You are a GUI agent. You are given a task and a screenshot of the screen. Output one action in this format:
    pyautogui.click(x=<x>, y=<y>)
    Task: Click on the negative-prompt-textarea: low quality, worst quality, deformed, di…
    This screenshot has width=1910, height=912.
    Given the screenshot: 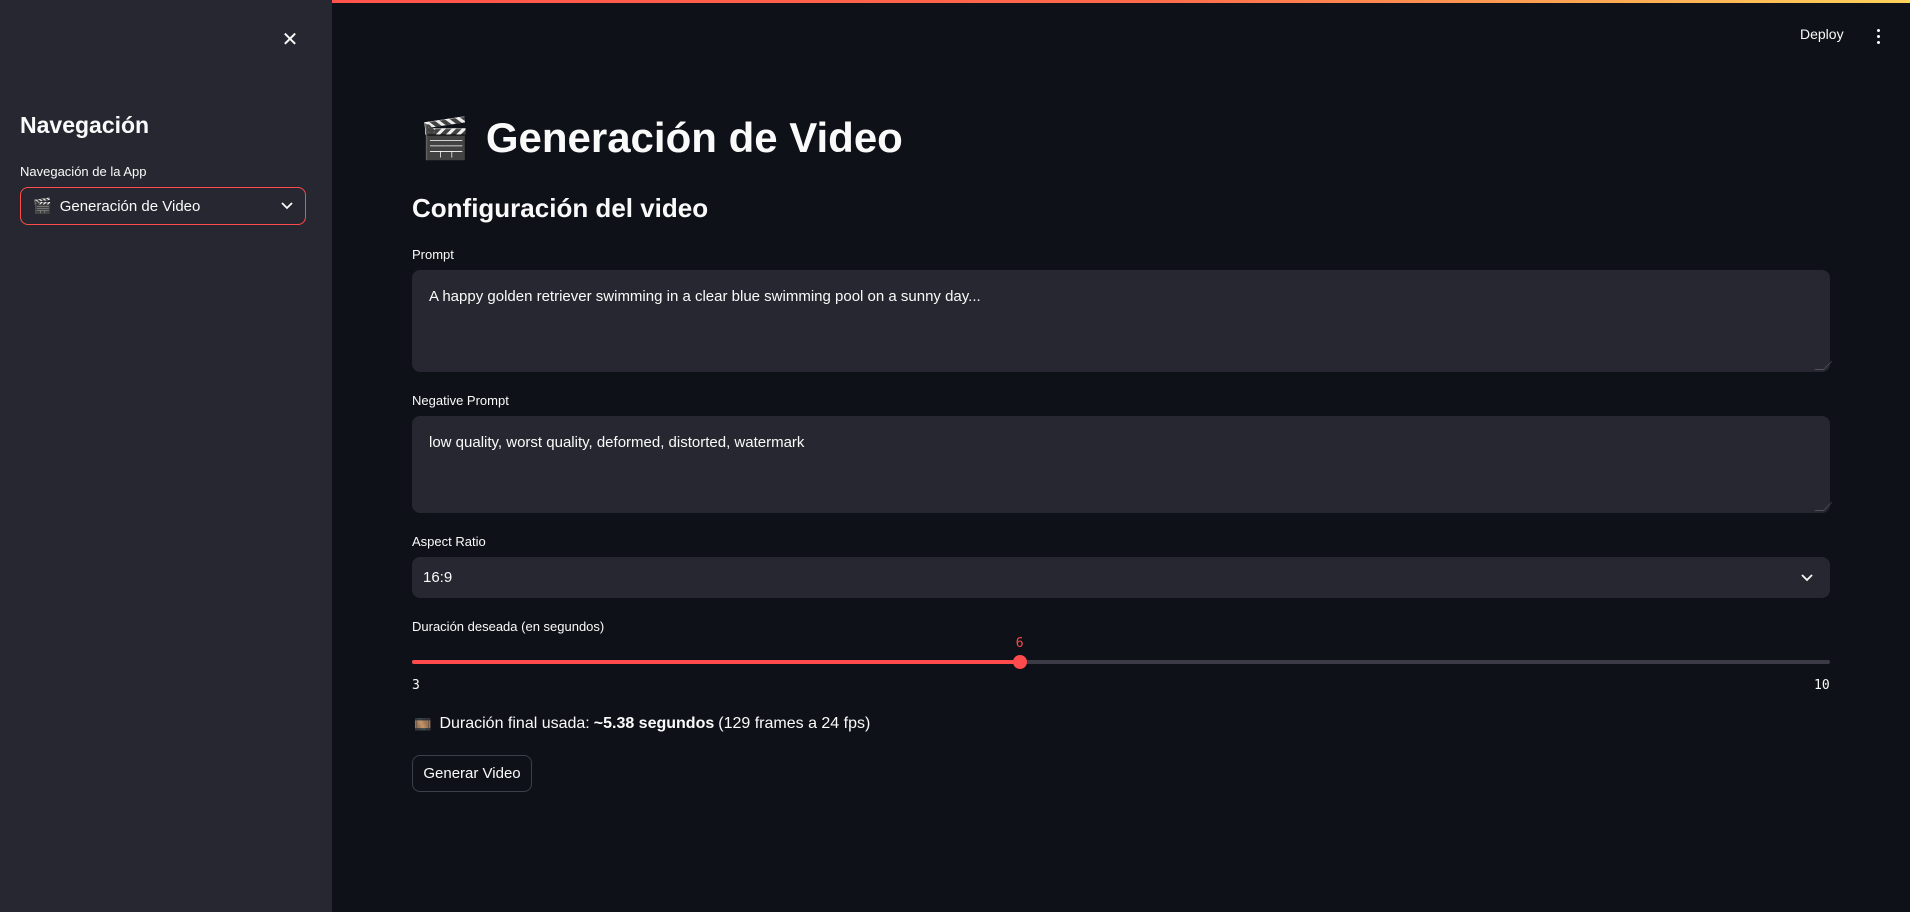 What is the action you would take?
    pyautogui.click(x=1122, y=464)
    